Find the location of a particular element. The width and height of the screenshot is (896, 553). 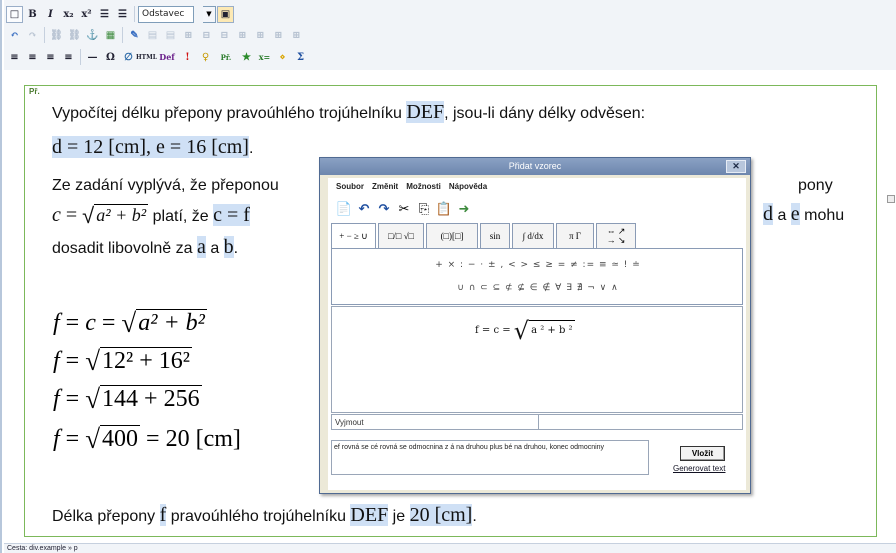

insert-row-button: ⊞ is located at coordinates (188, 35).